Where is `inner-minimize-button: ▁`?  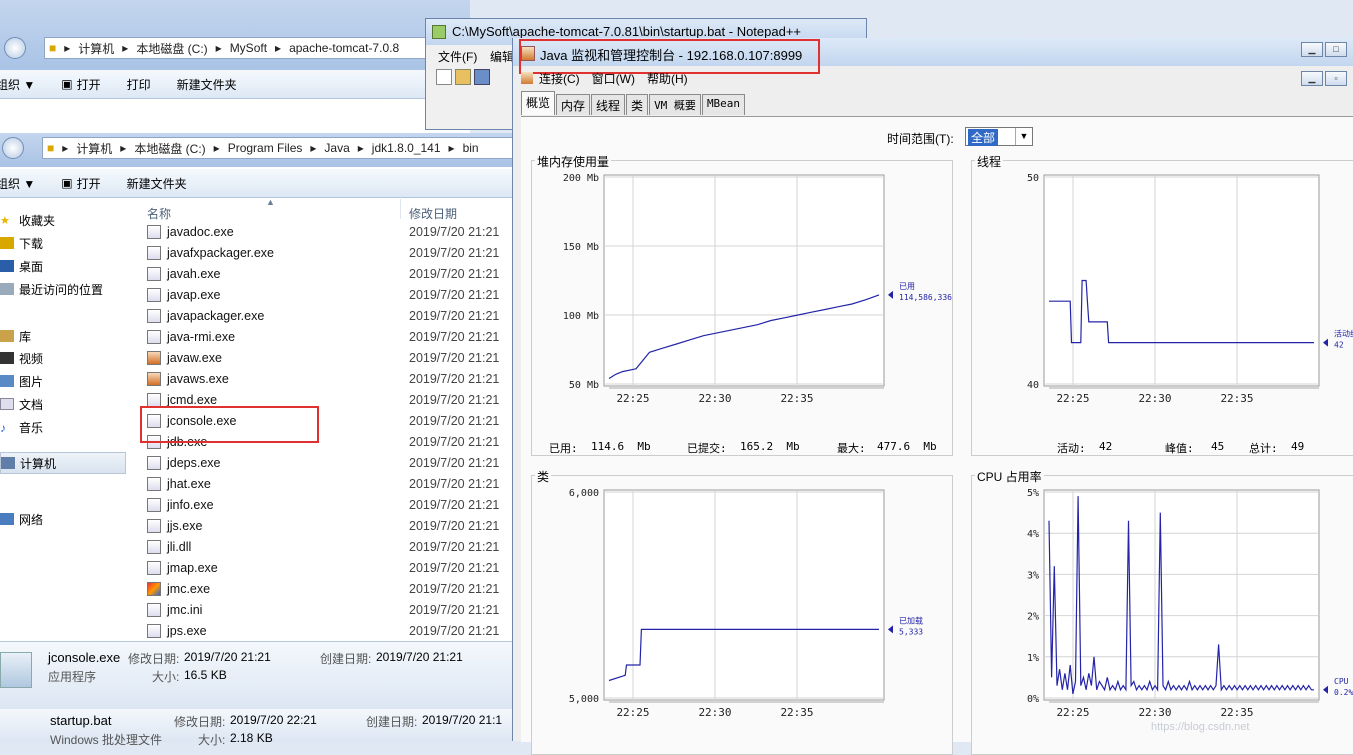 inner-minimize-button: ▁ is located at coordinates (1312, 78).